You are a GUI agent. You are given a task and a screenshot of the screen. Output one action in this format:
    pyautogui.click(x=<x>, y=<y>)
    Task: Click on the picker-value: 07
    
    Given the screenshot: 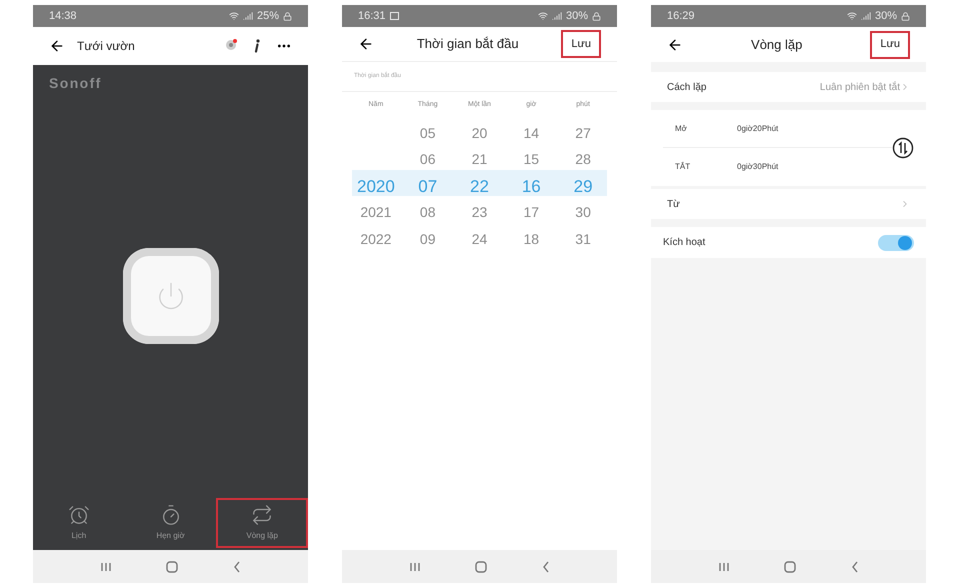 What is the action you would take?
    pyautogui.click(x=428, y=186)
    